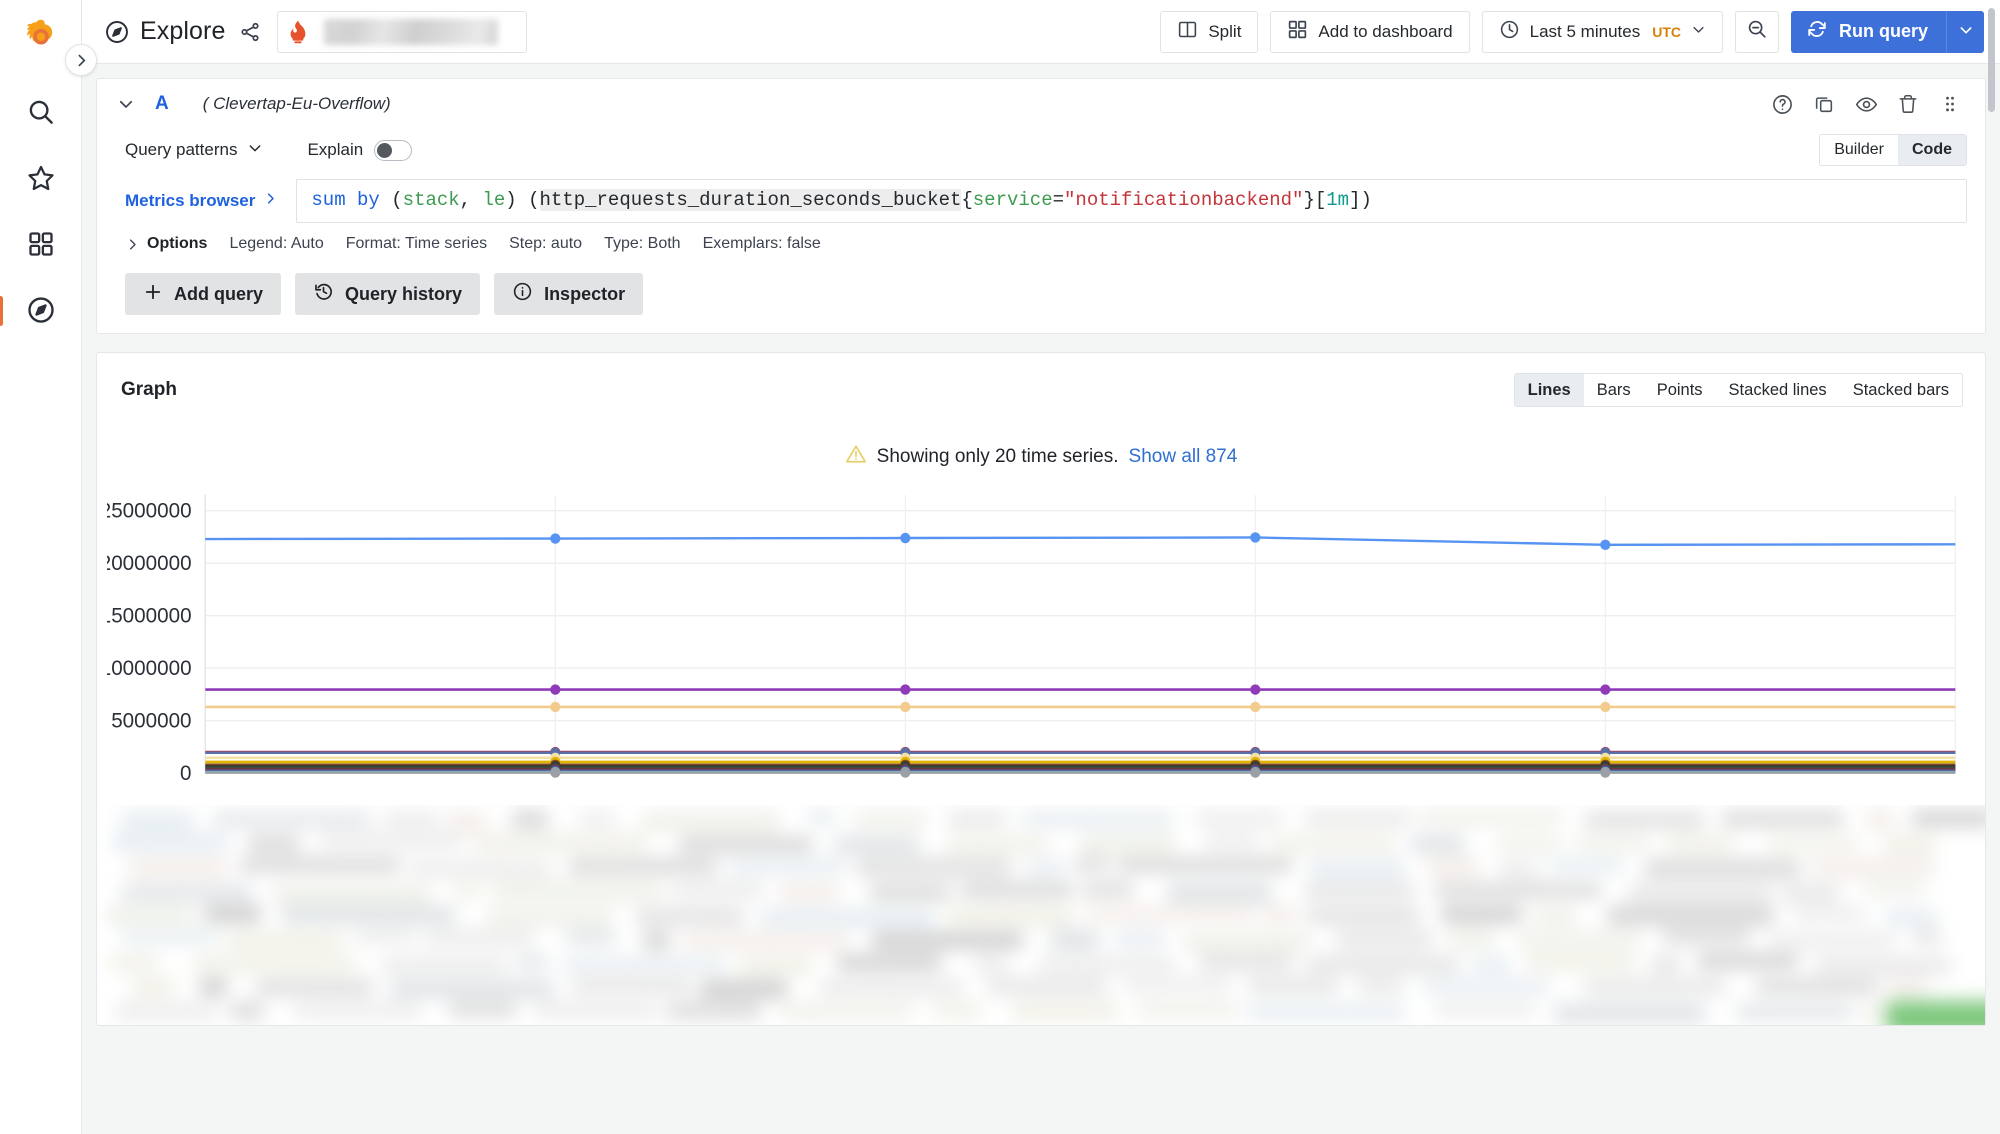 The height and width of the screenshot is (1134, 2000). Describe the element at coordinates (1602, 31) in the screenshot. I see `time-range-picker: Last 5 minutes UTC` at that location.